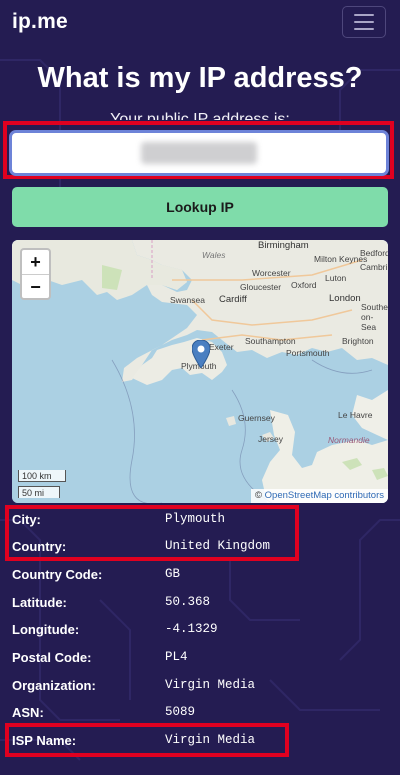  Describe the element at coordinates (188, 602) in the screenshot. I see `detail-value: 50.368` at that location.